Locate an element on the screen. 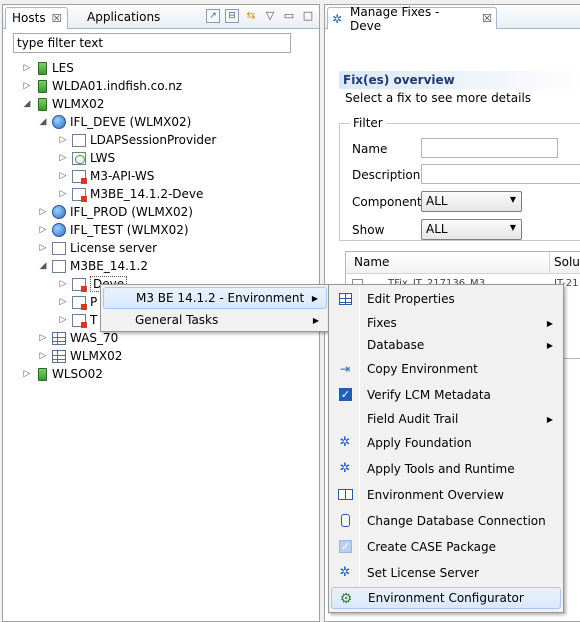 Image resolution: width=580 pixels, height=622 pixels. filter-input is located at coordinates (152, 43).